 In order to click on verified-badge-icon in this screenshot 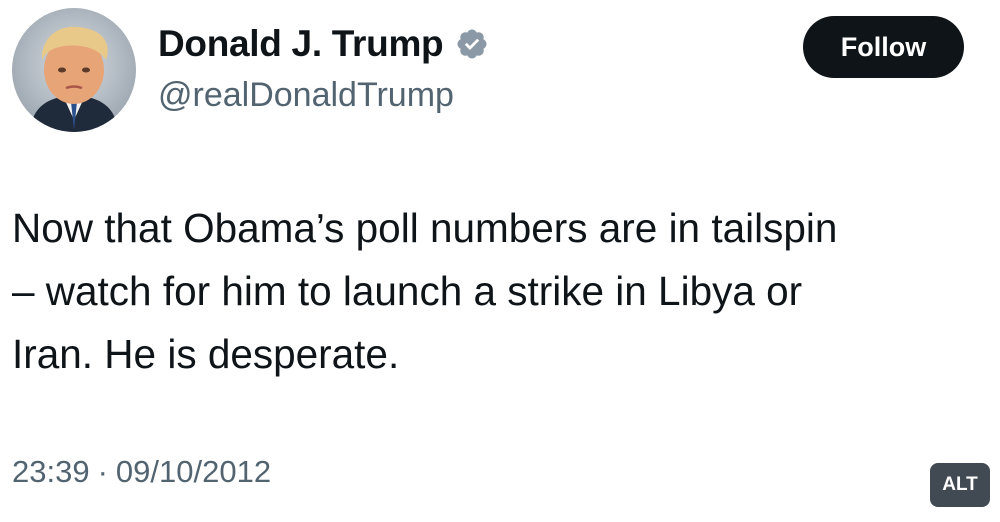, I will do `click(472, 44)`.